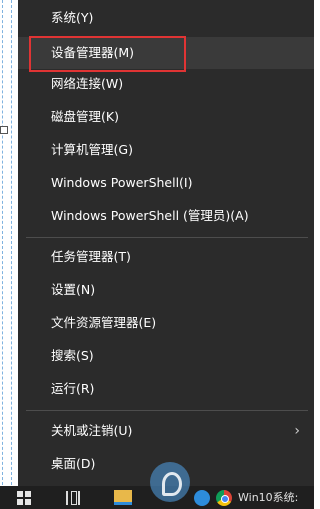  What do you see at coordinates (166, 18) in the screenshot?
I see `menu-item-system: 系统(Y)` at bounding box center [166, 18].